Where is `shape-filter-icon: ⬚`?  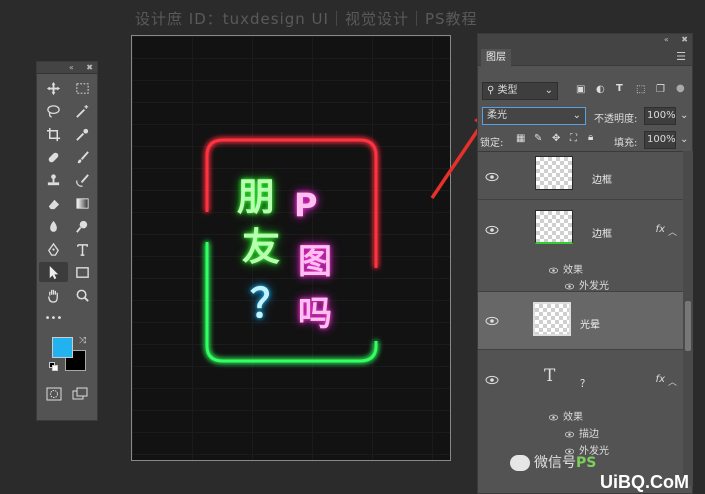
shape-filter-icon: ⬚ is located at coordinates (640, 89).